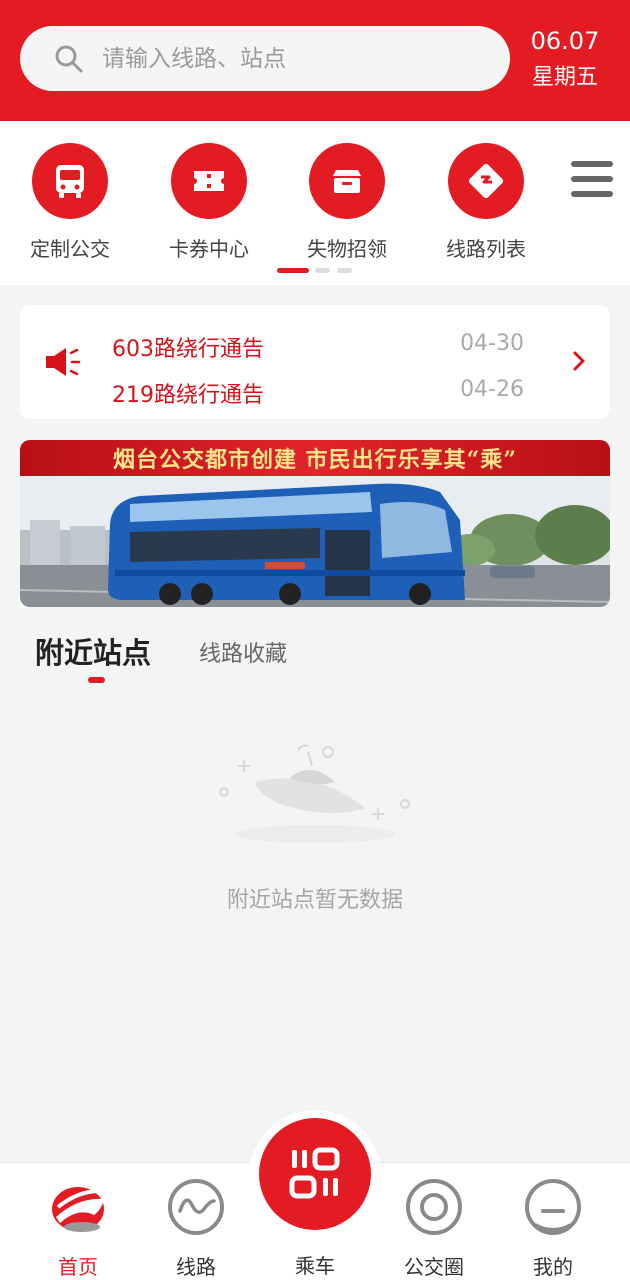 The width and height of the screenshot is (630, 1280). Describe the element at coordinates (315, 1266) in the screenshot. I see `nav-label-ride: 乘车` at that location.